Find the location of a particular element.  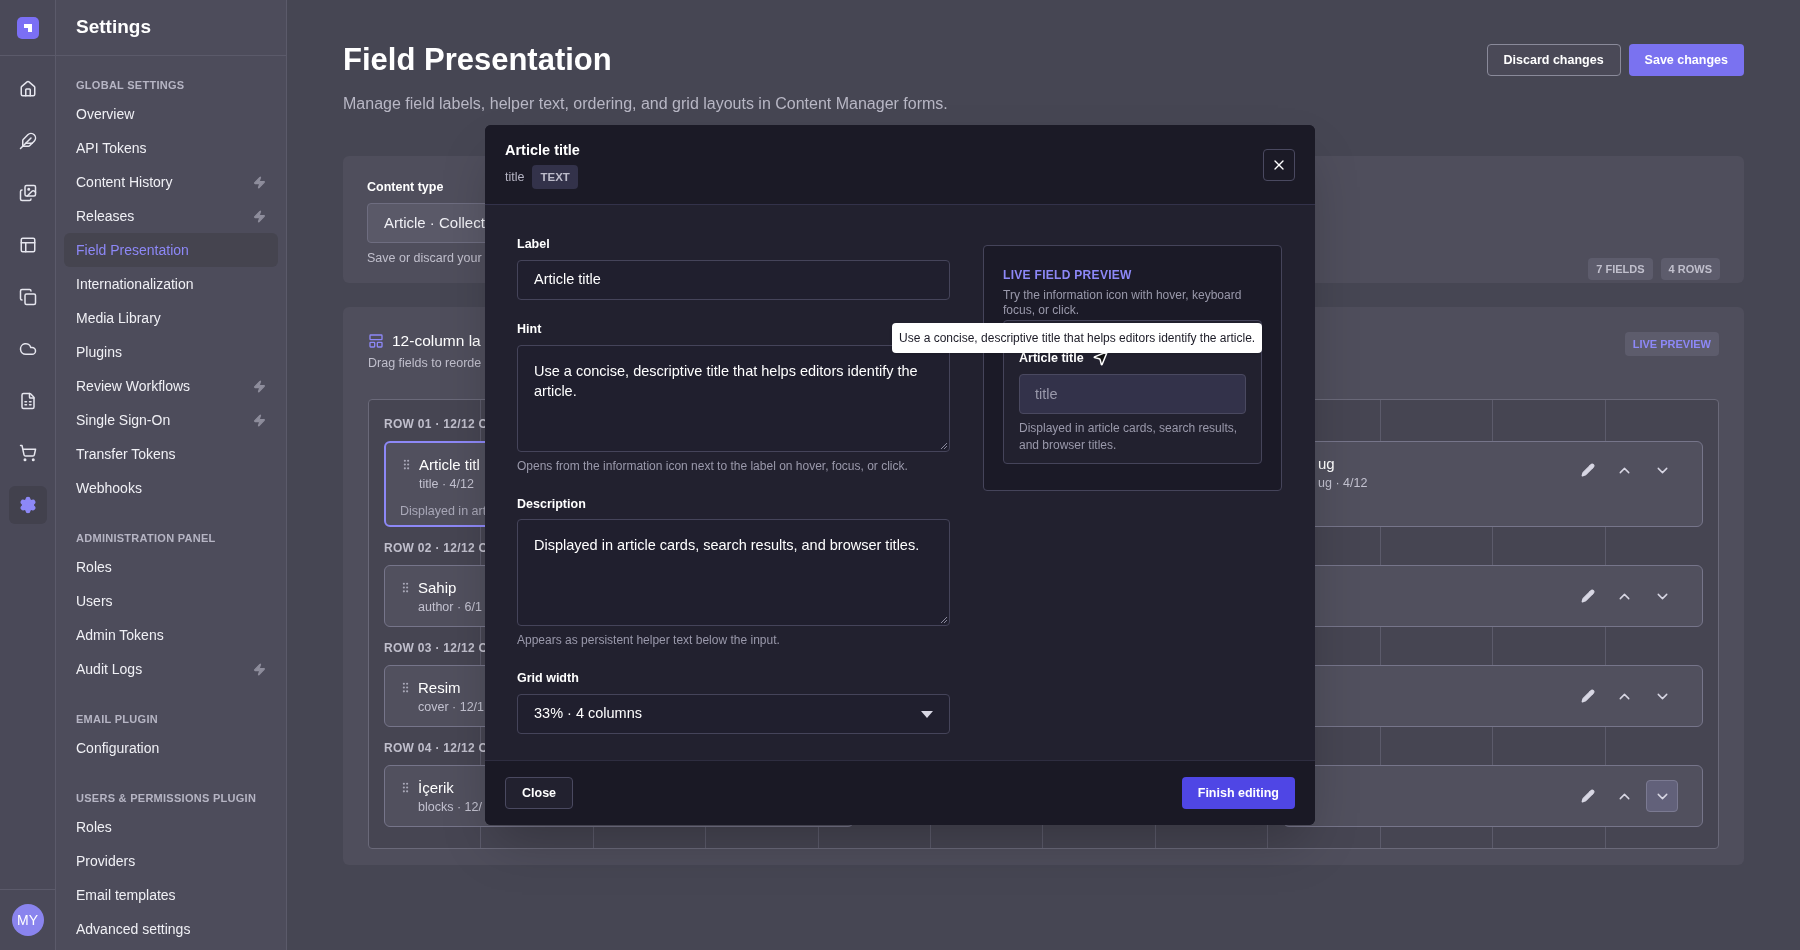

field-card-meta: cover · 12/1 is located at coordinates (451, 707).